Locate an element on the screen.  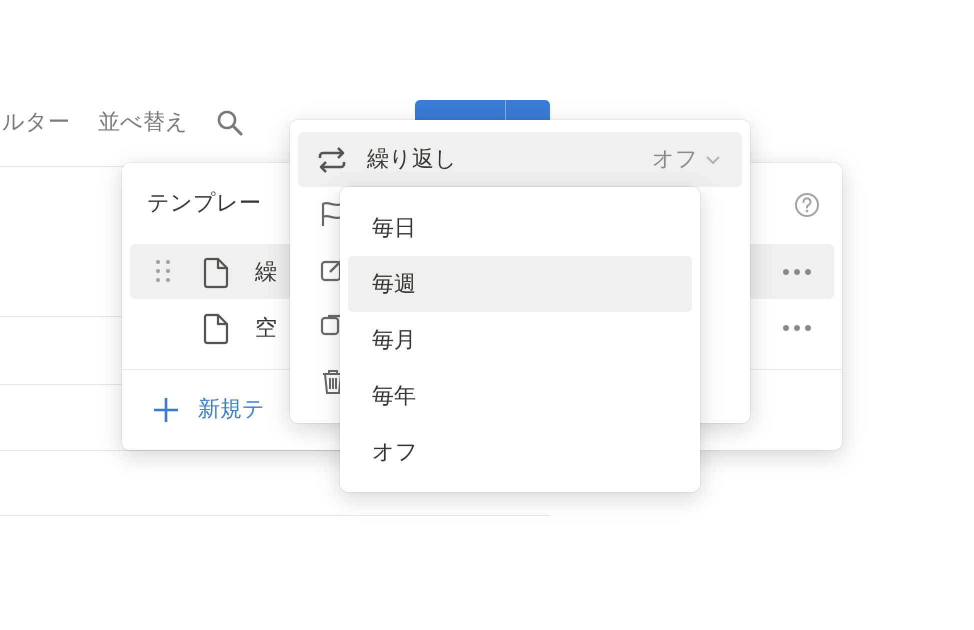
panel-title: テンプレー is located at coordinates (204, 204).